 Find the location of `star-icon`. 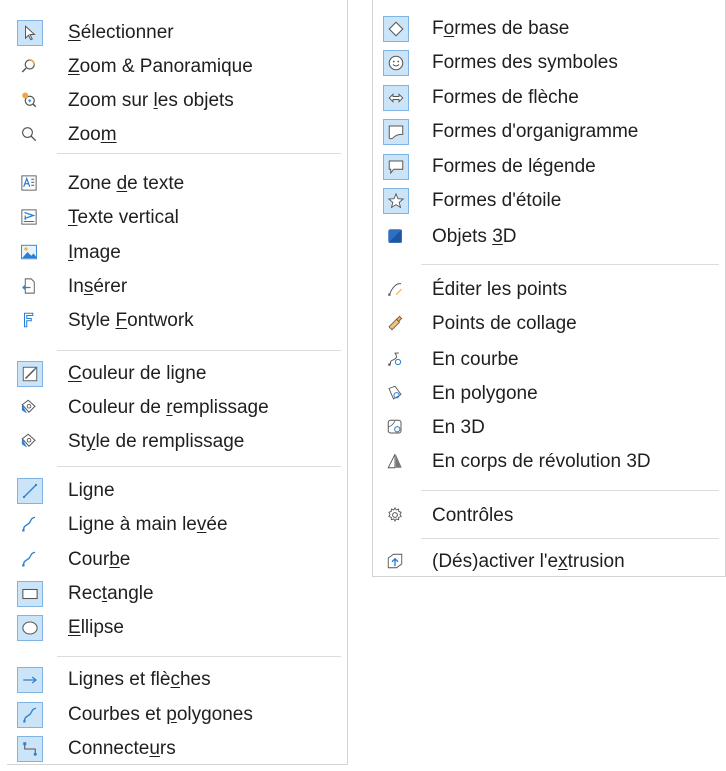

star-icon is located at coordinates (396, 201).